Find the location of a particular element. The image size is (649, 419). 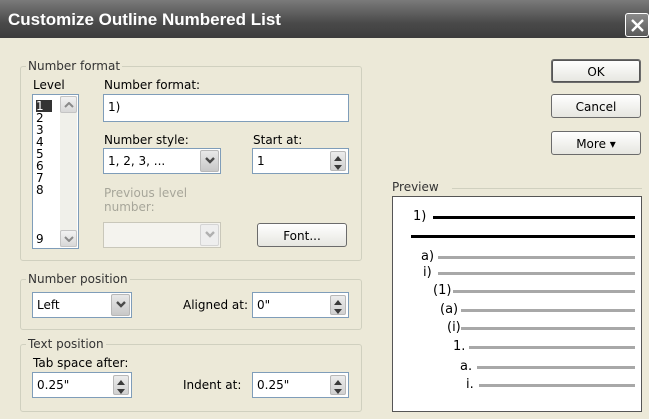

preview-label: (i) is located at coordinates (454, 327).